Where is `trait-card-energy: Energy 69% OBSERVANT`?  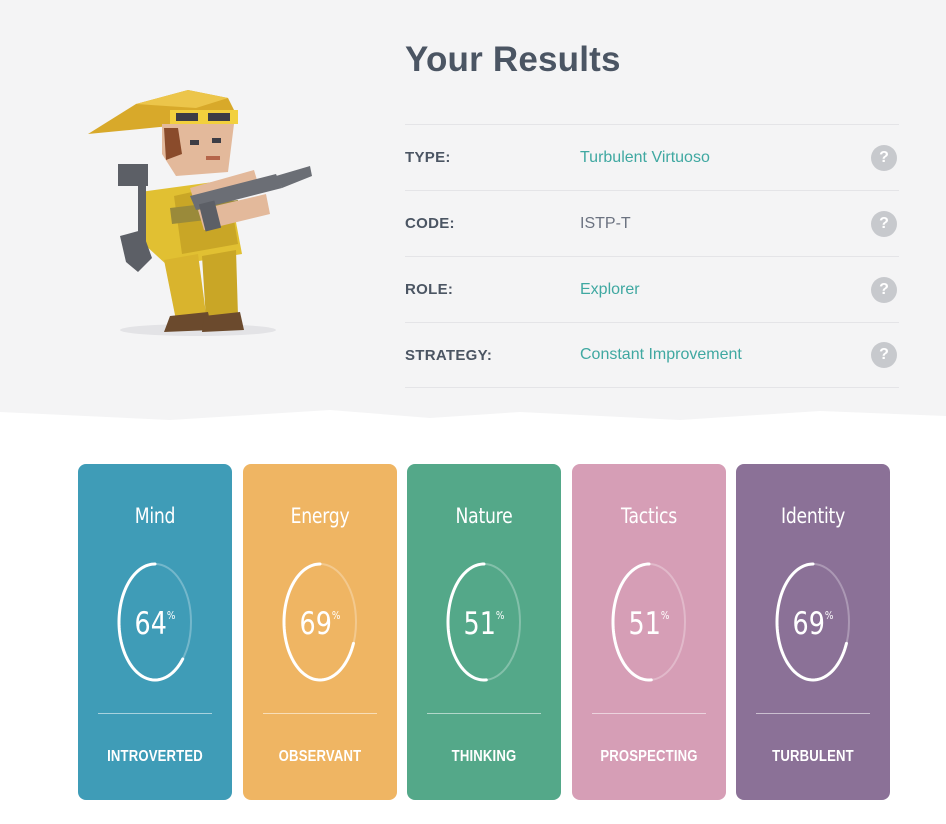
trait-card-energy: Energy 69% OBSERVANT is located at coordinates (319, 632).